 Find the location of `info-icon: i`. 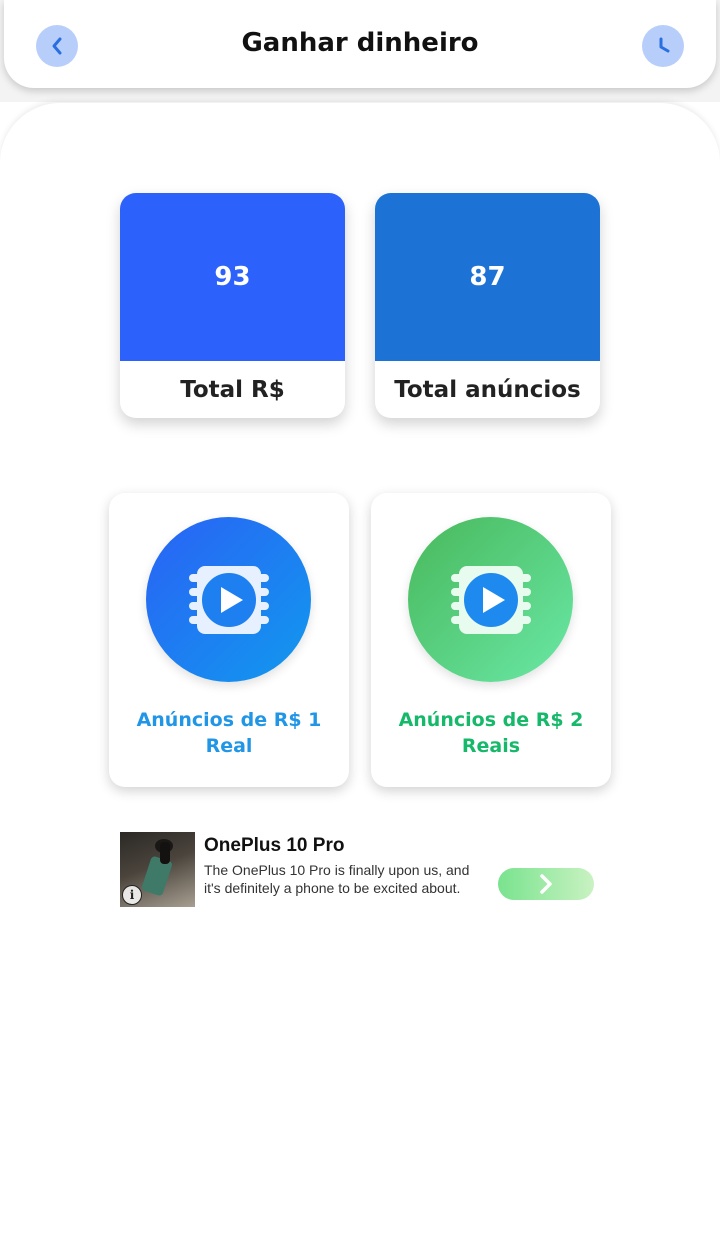

info-icon: i is located at coordinates (132, 895).